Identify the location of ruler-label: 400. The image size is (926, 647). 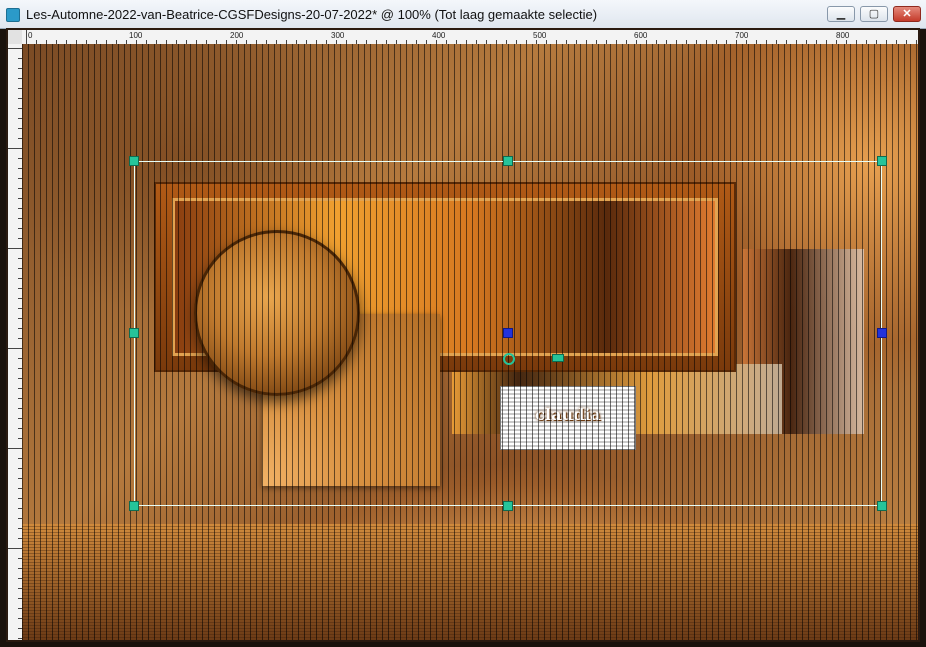
(439, 35).